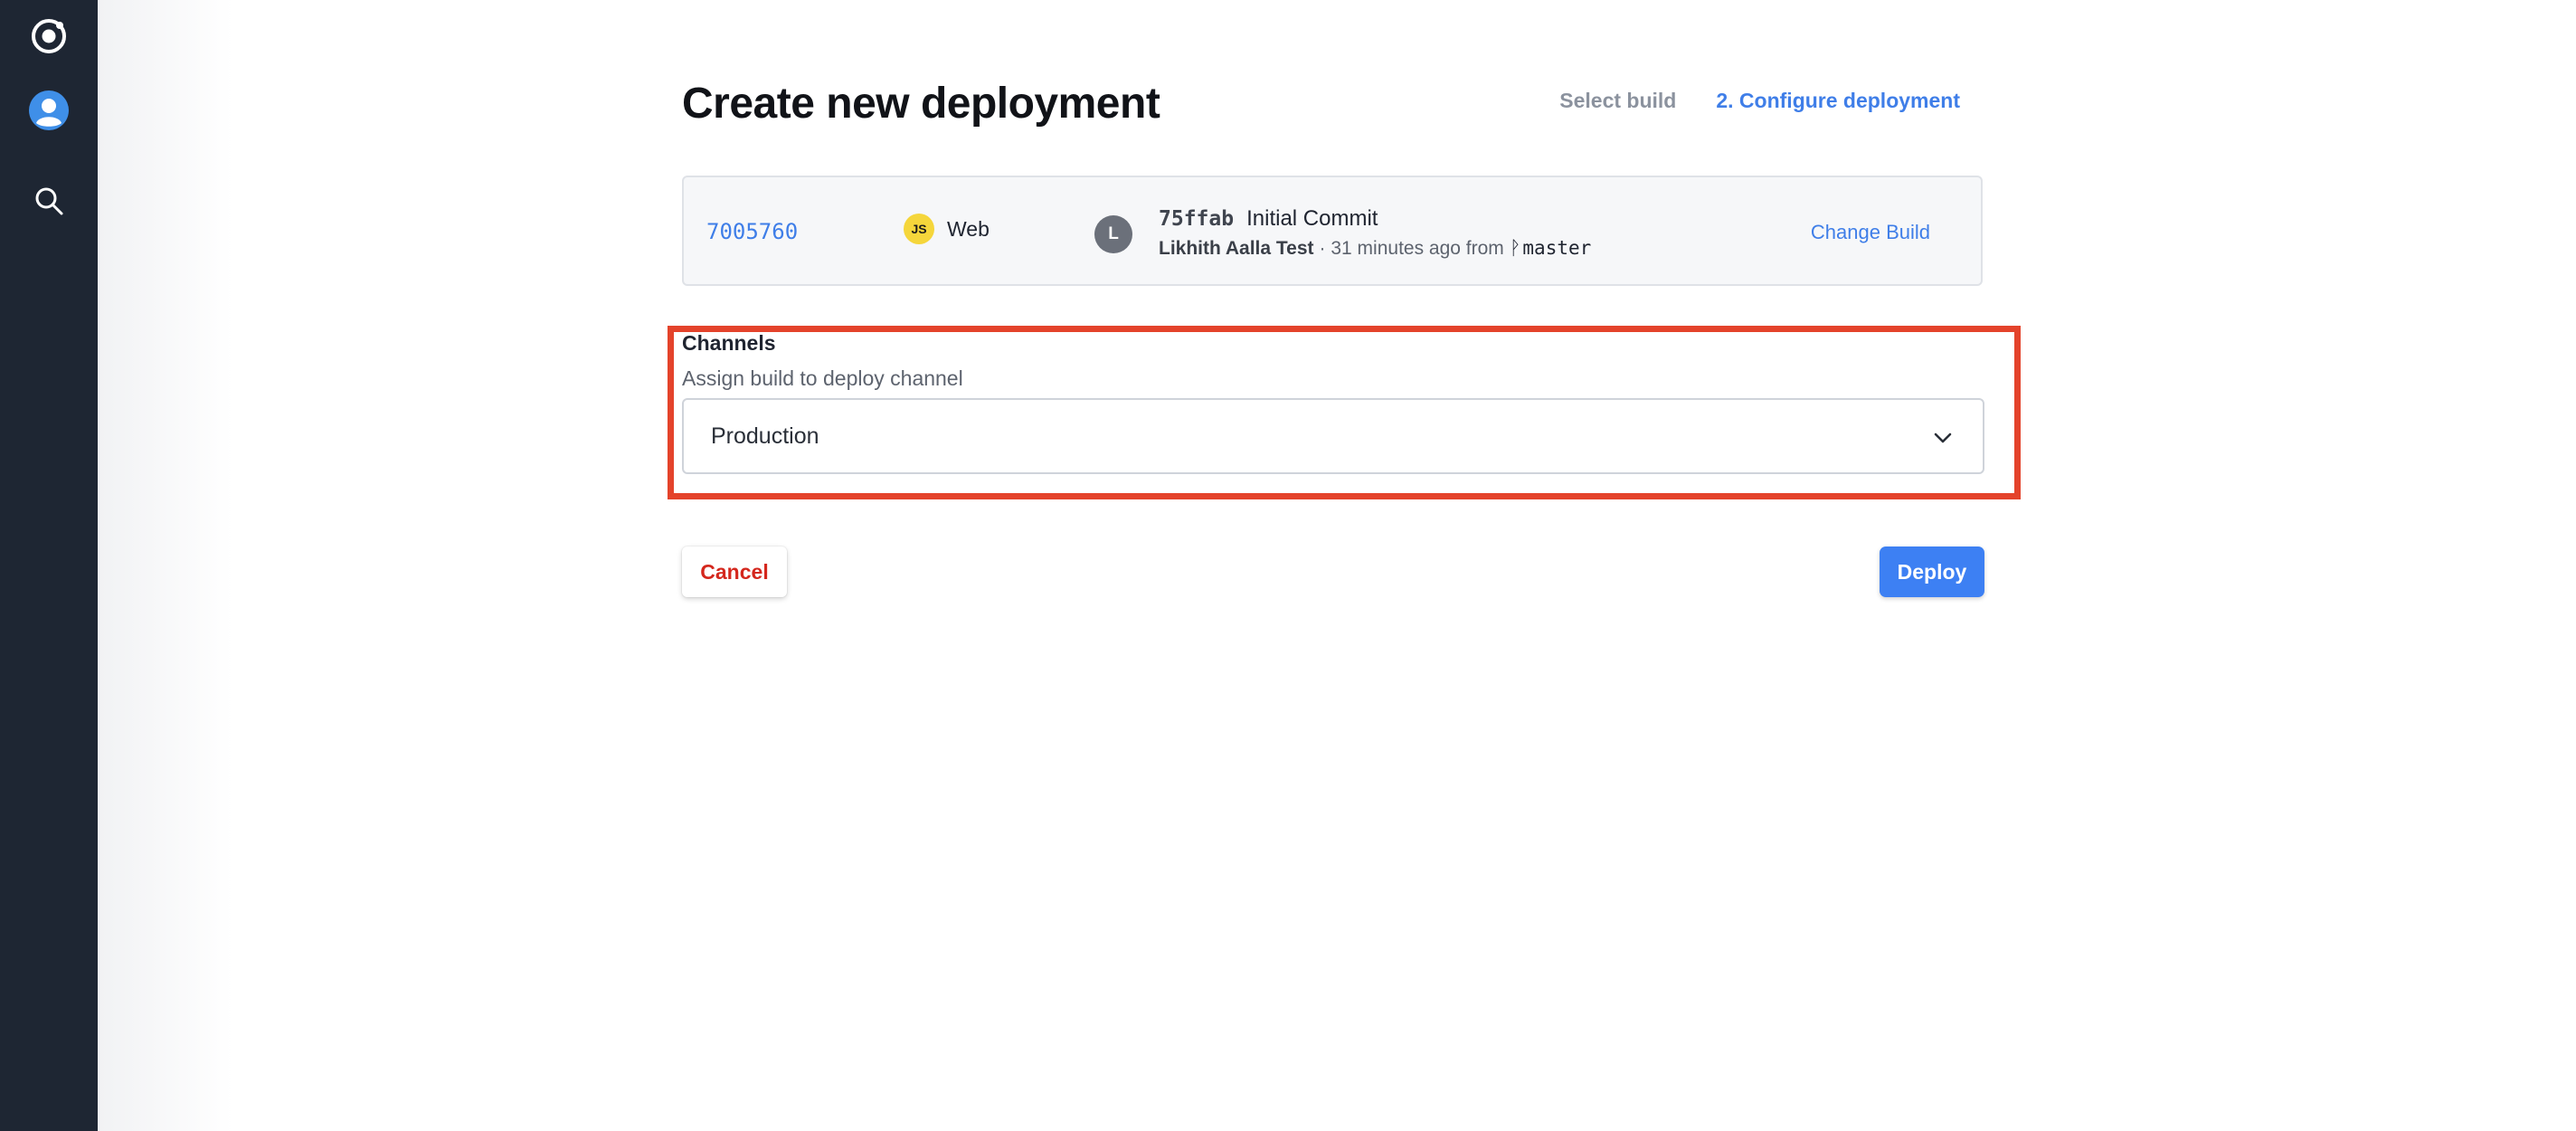  Describe the element at coordinates (49, 565) in the screenshot. I see `left-nav-rail` at that location.